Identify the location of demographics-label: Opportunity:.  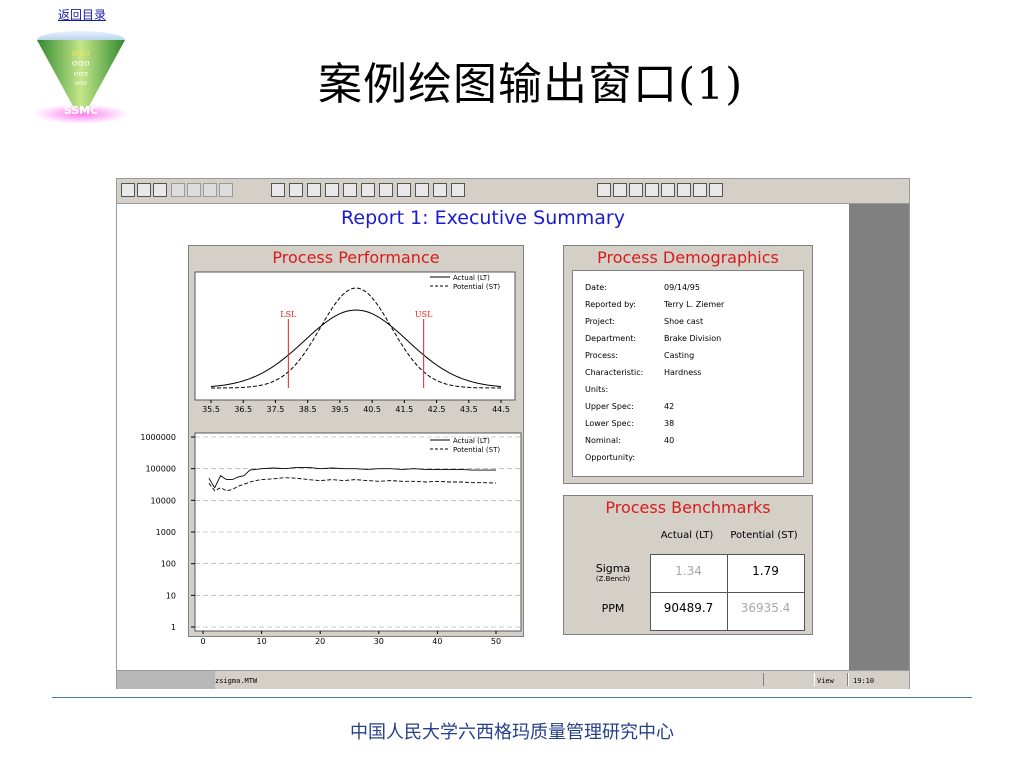
(610, 457).